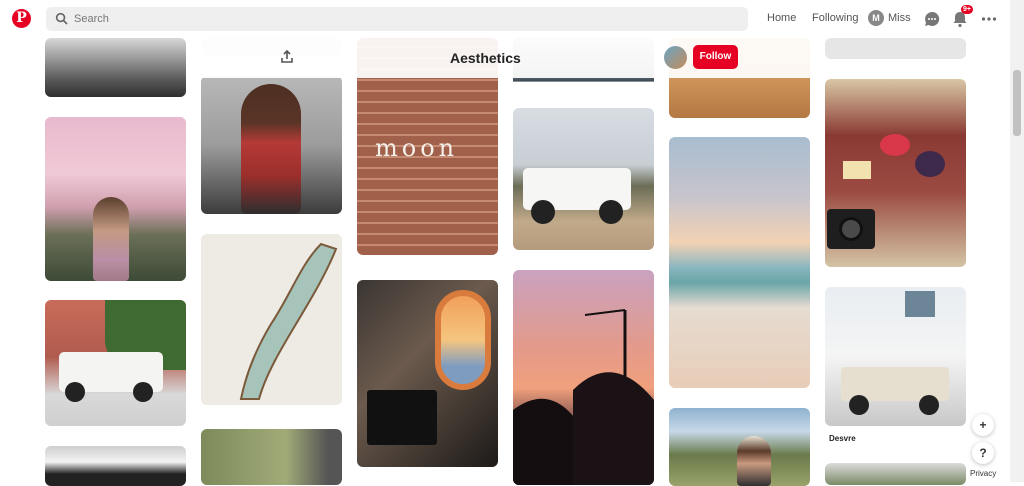 The width and height of the screenshot is (1024, 486). I want to click on search-bar, so click(397, 19).